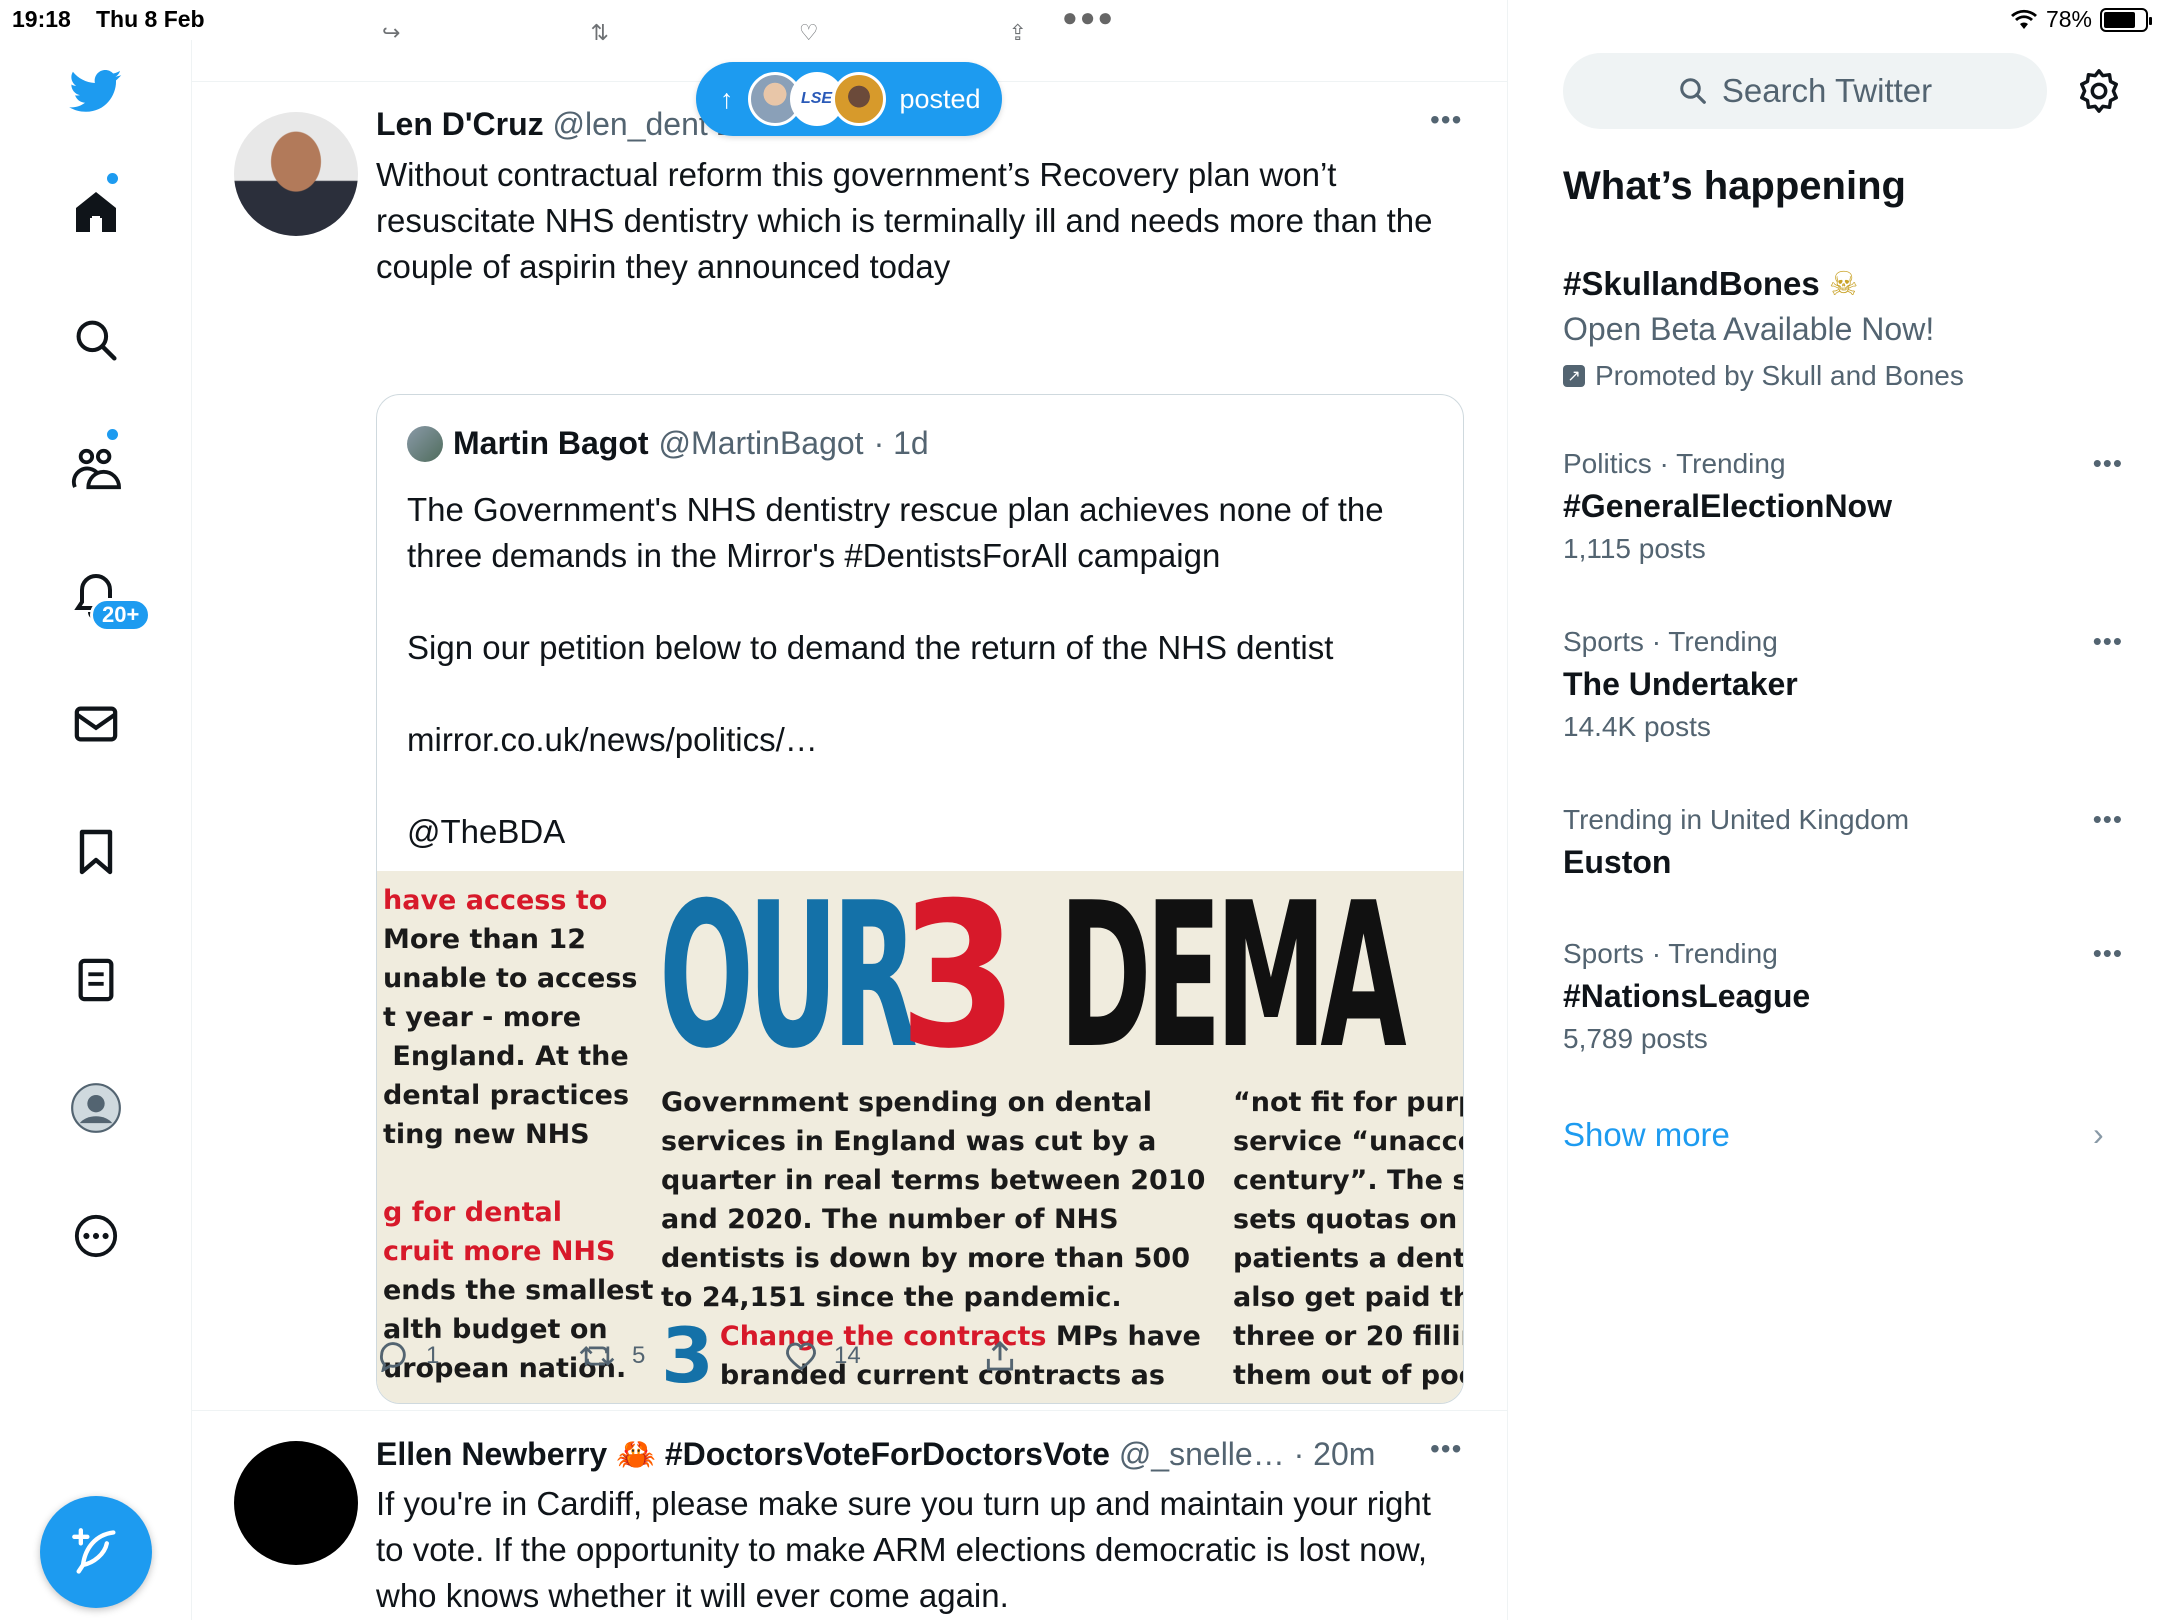 The height and width of the screenshot is (1620, 2160). I want to click on share-icon: ⇪, so click(1018, 33).